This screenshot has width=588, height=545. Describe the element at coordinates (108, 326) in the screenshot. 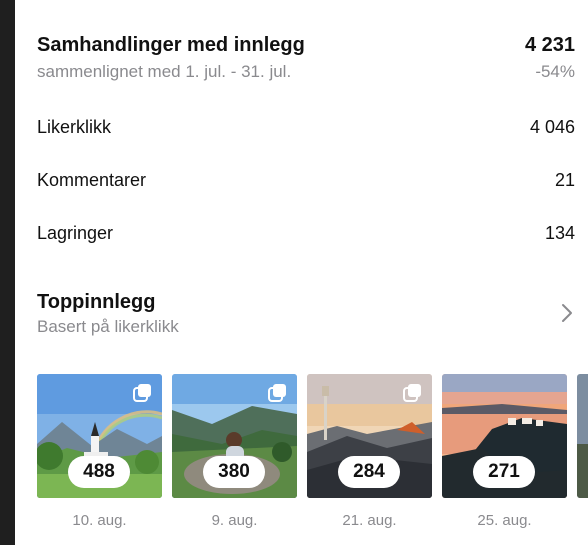

I see `top-posts-subtitle: Basert på likerklikk` at that location.